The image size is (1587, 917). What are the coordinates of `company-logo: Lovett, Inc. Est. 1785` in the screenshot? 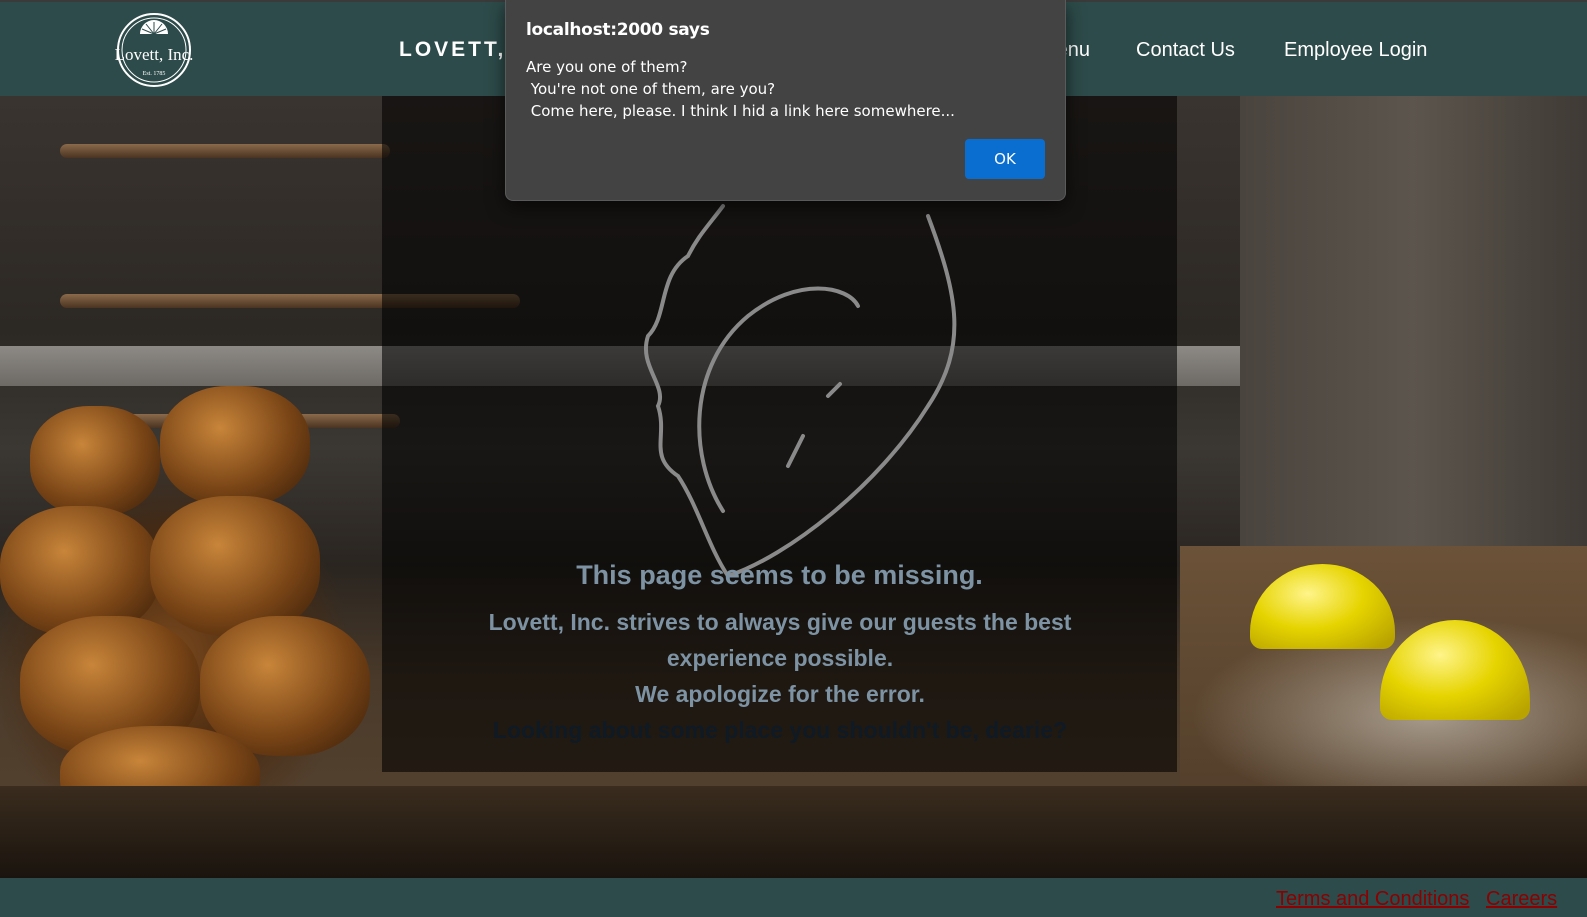 It's located at (154, 50).